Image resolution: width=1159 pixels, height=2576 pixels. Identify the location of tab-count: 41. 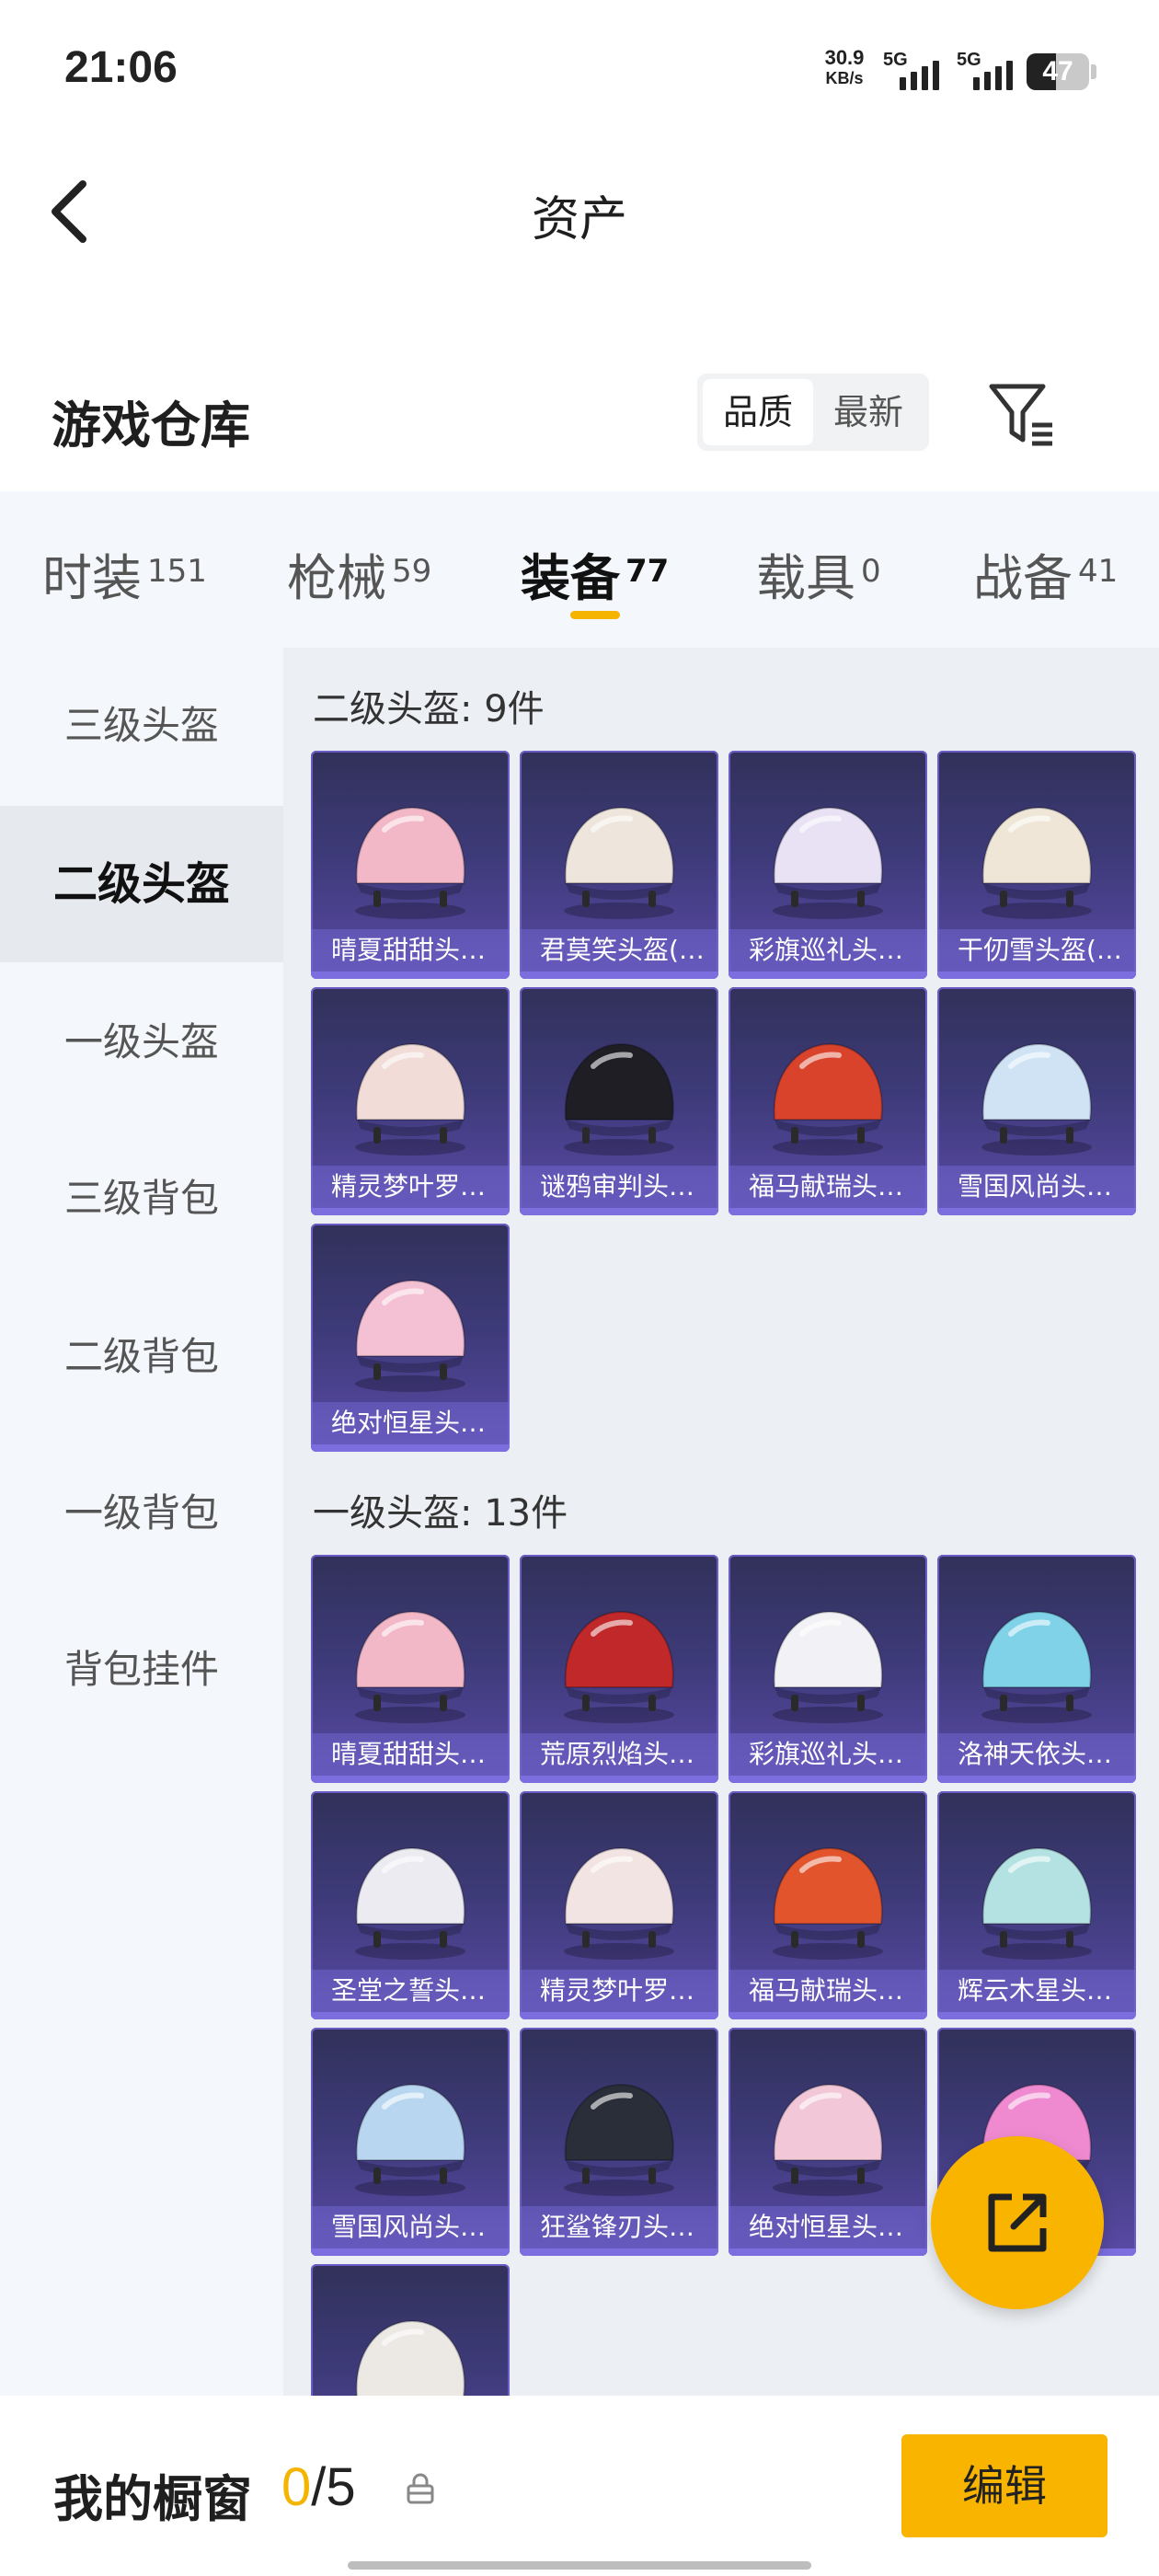
(1098, 571).